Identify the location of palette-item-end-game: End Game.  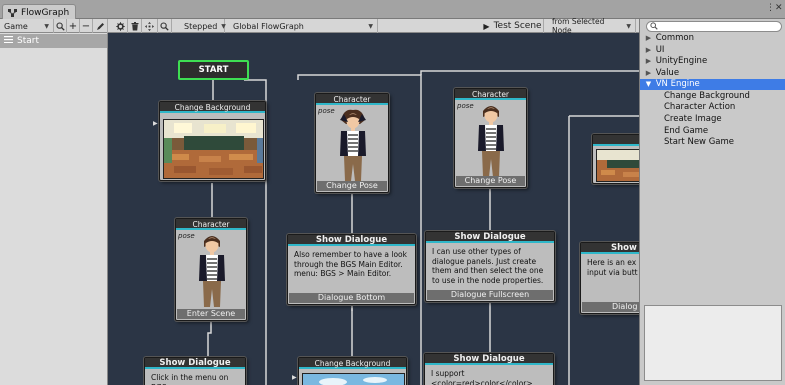
(686, 131).